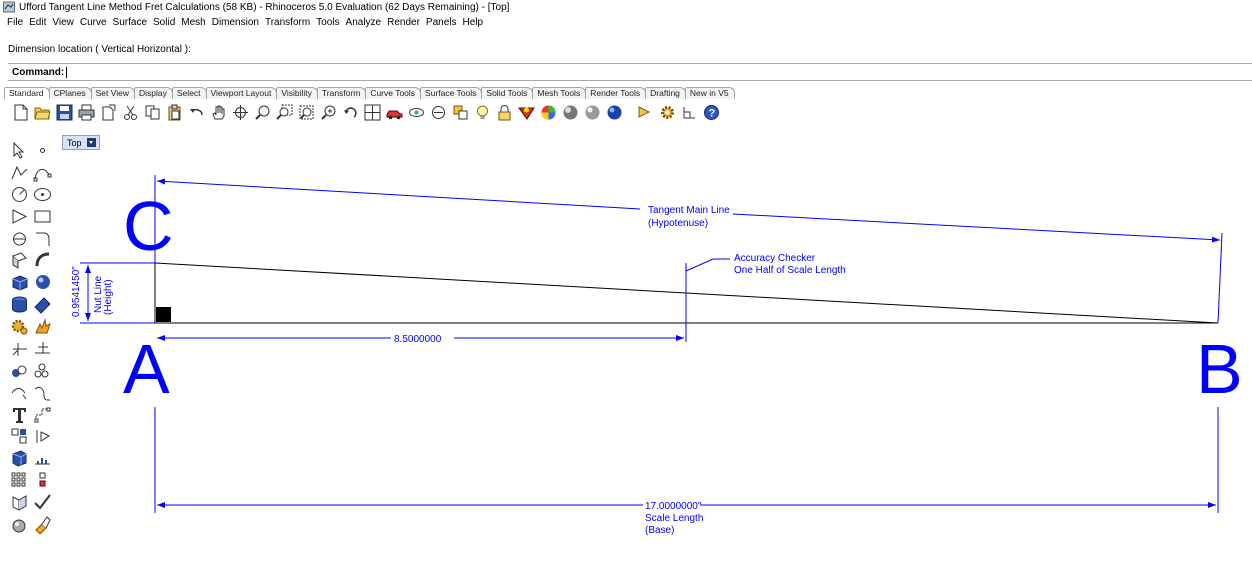 The image size is (1252, 567). Describe the element at coordinates (148, 226) in the screenshot. I see `label-c: C` at that location.